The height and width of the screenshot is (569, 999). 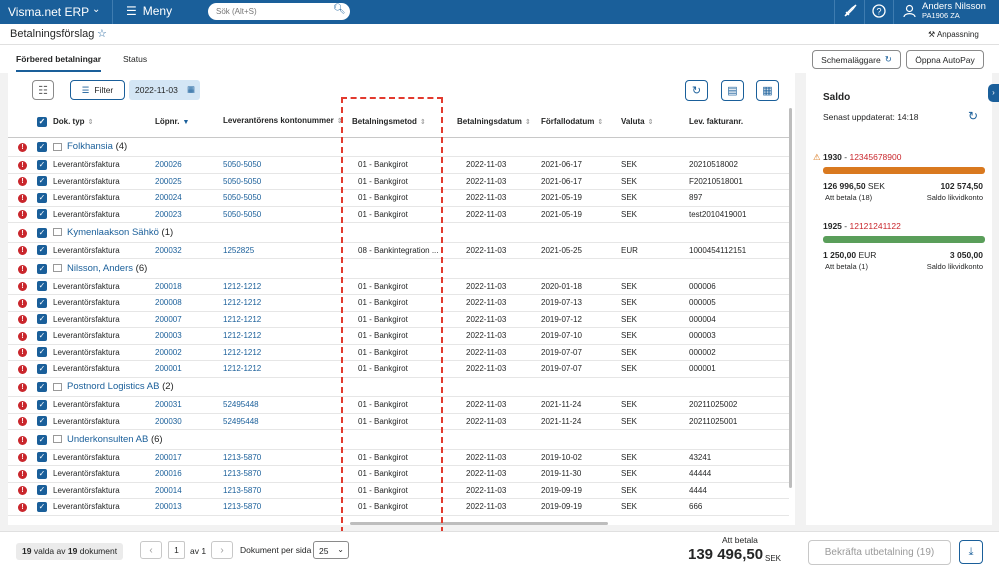 What do you see at coordinates (879, 12) in the screenshot?
I see `help-icon: ?` at bounding box center [879, 12].